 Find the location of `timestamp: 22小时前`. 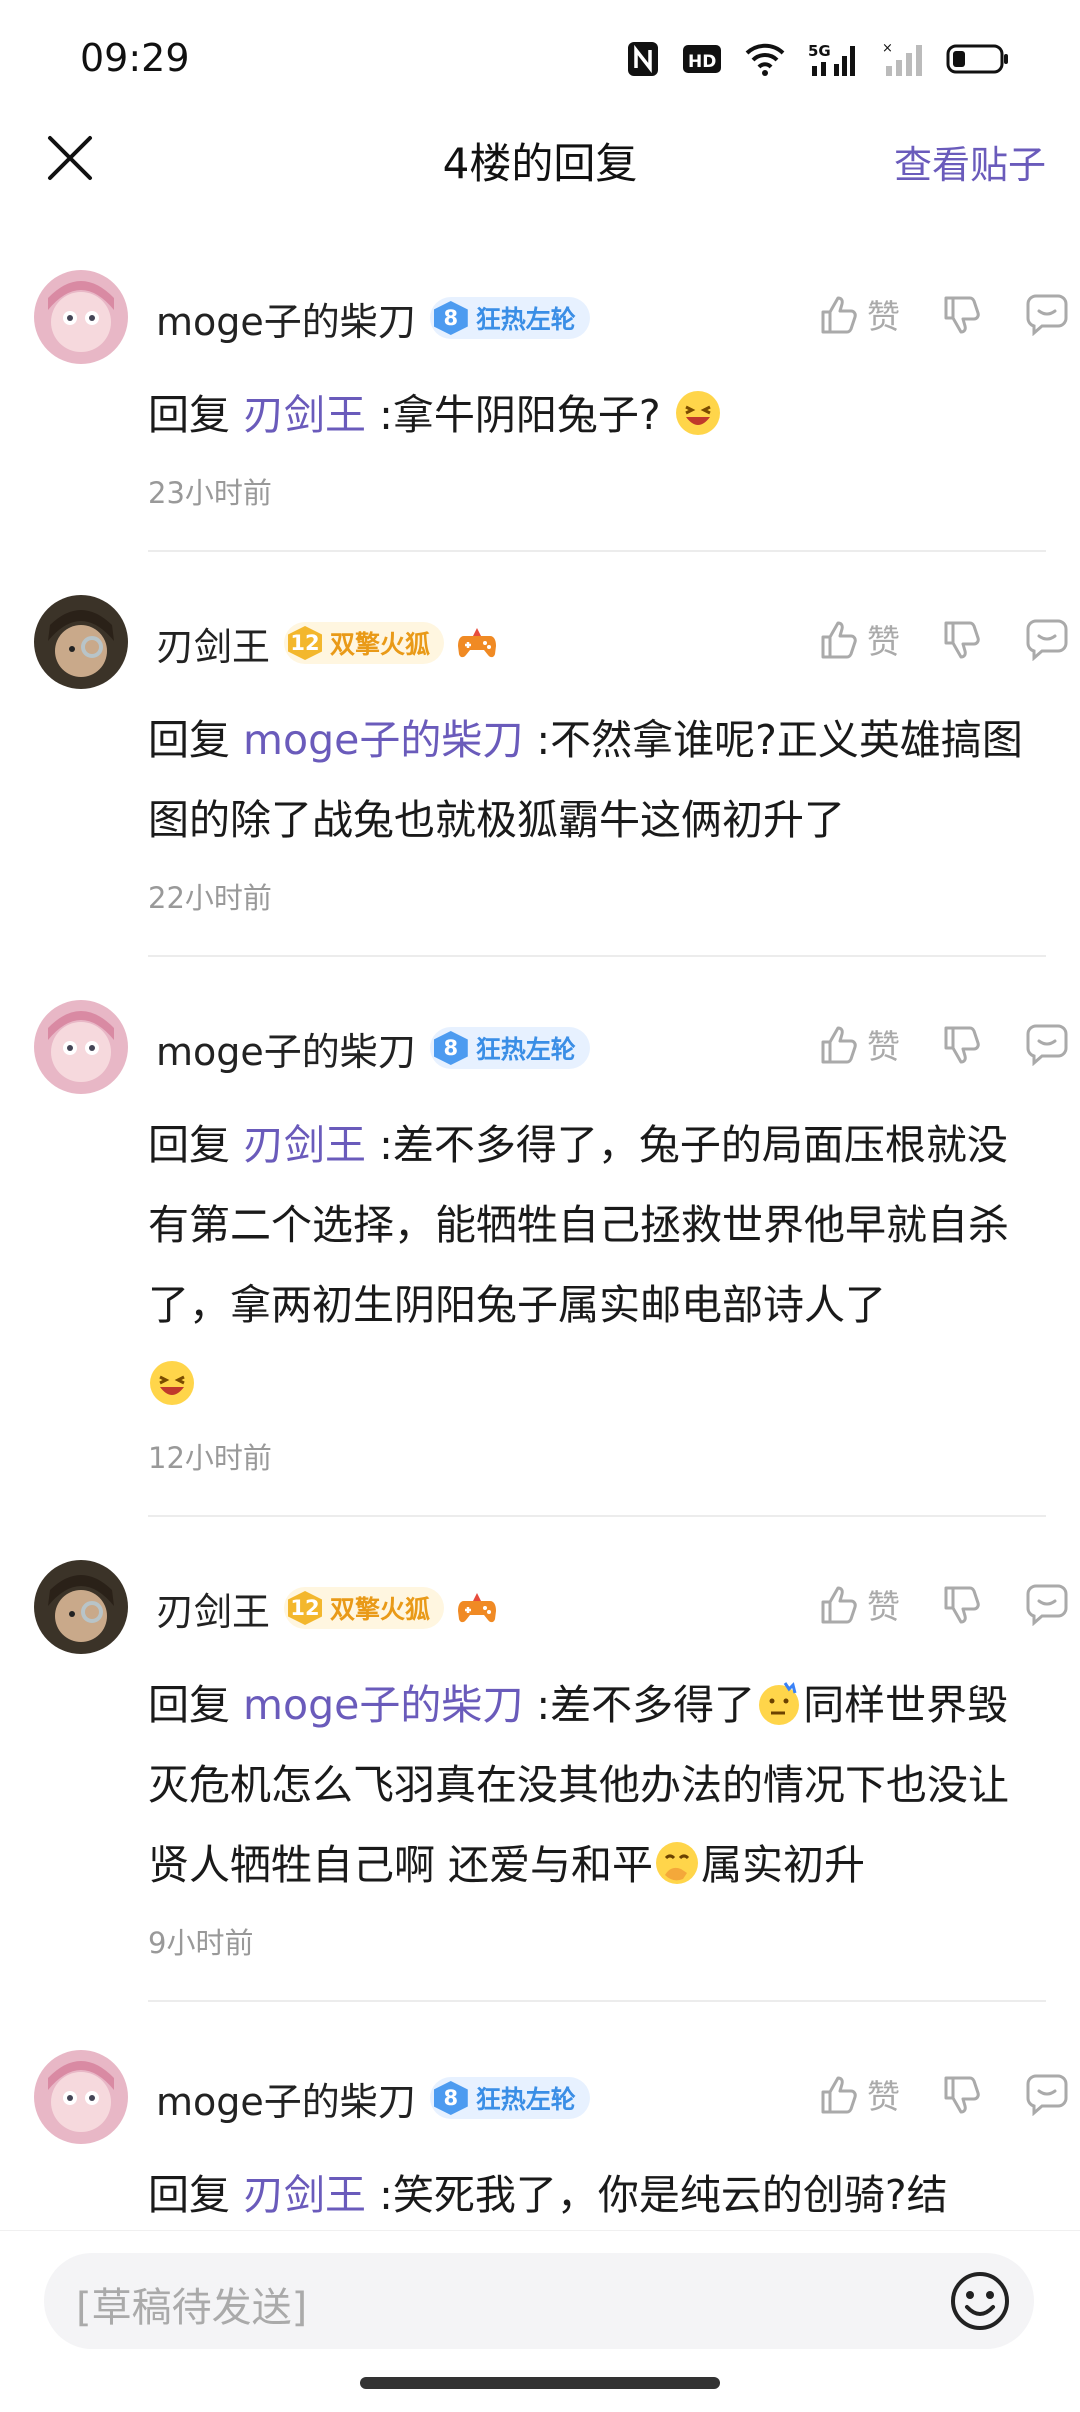

timestamp: 22小时前 is located at coordinates (210, 898).